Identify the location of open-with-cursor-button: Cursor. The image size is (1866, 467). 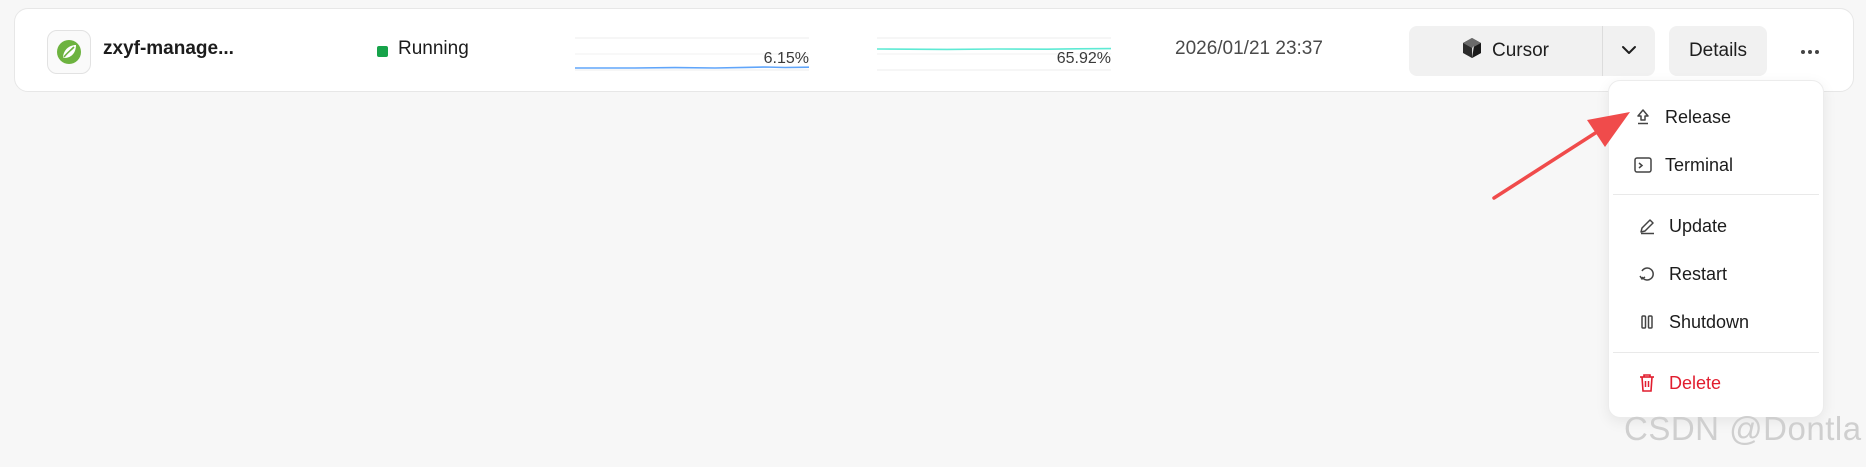
(1532, 51).